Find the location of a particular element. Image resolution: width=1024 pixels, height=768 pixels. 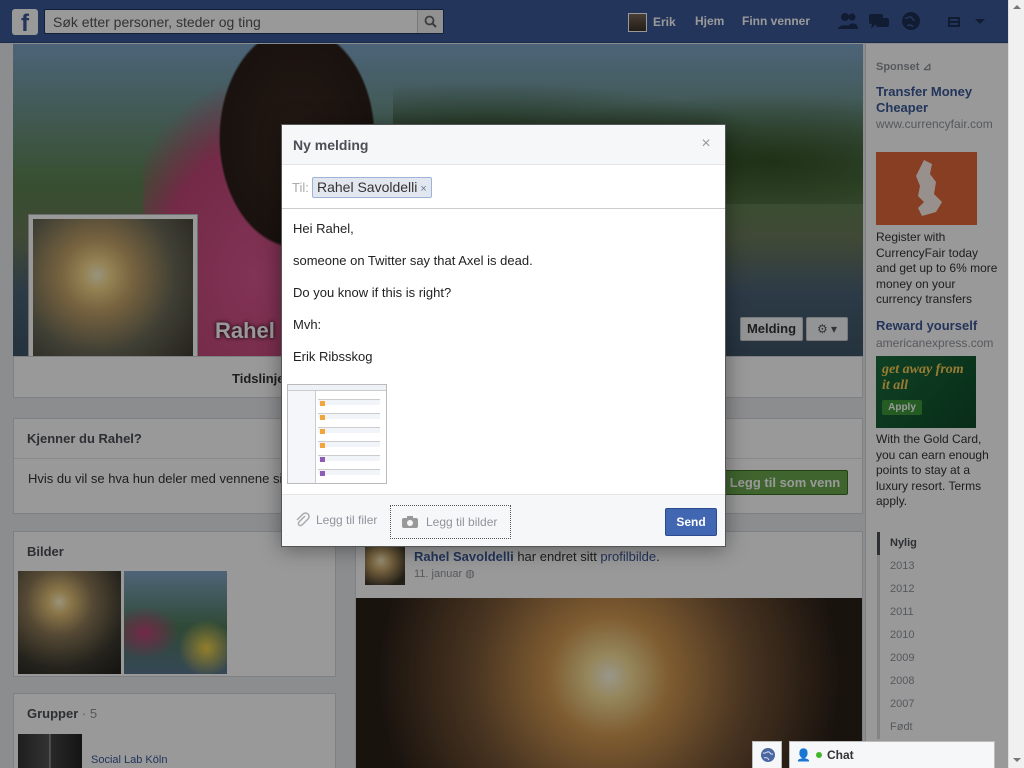

add-photos-button: Legg til bilder is located at coordinates (450, 522).